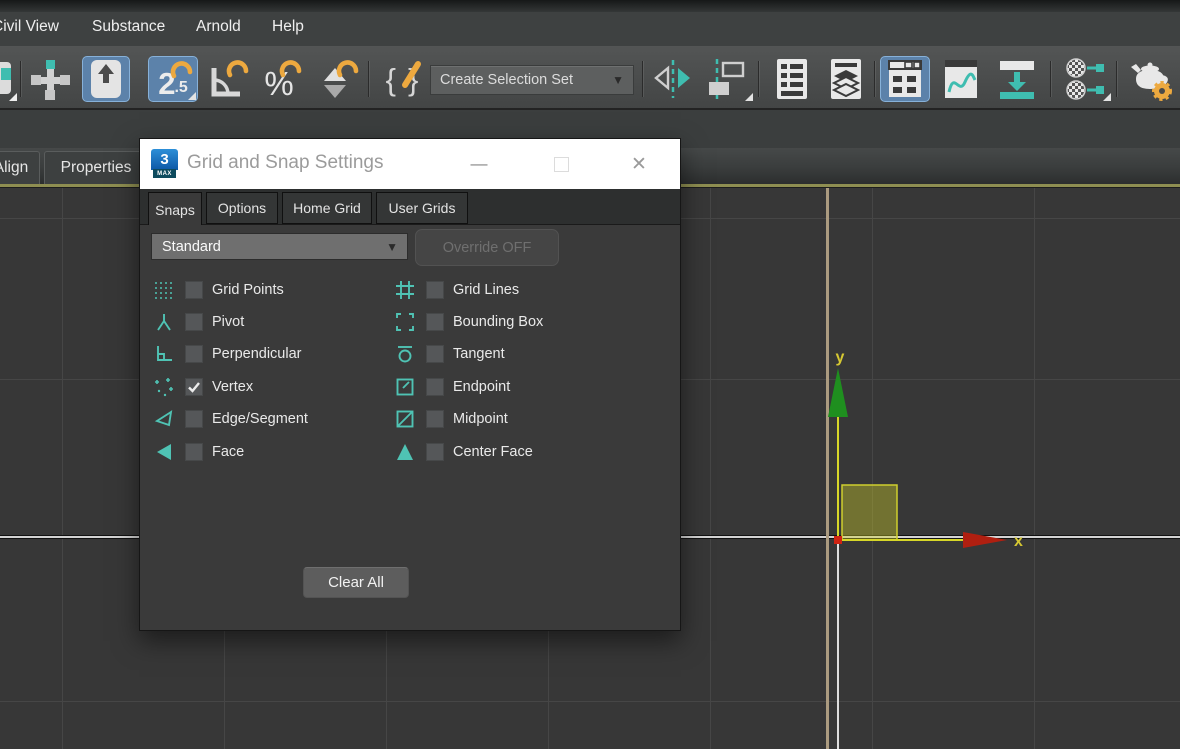  What do you see at coordinates (62, 468) in the screenshot?
I see `grid-line` at bounding box center [62, 468].